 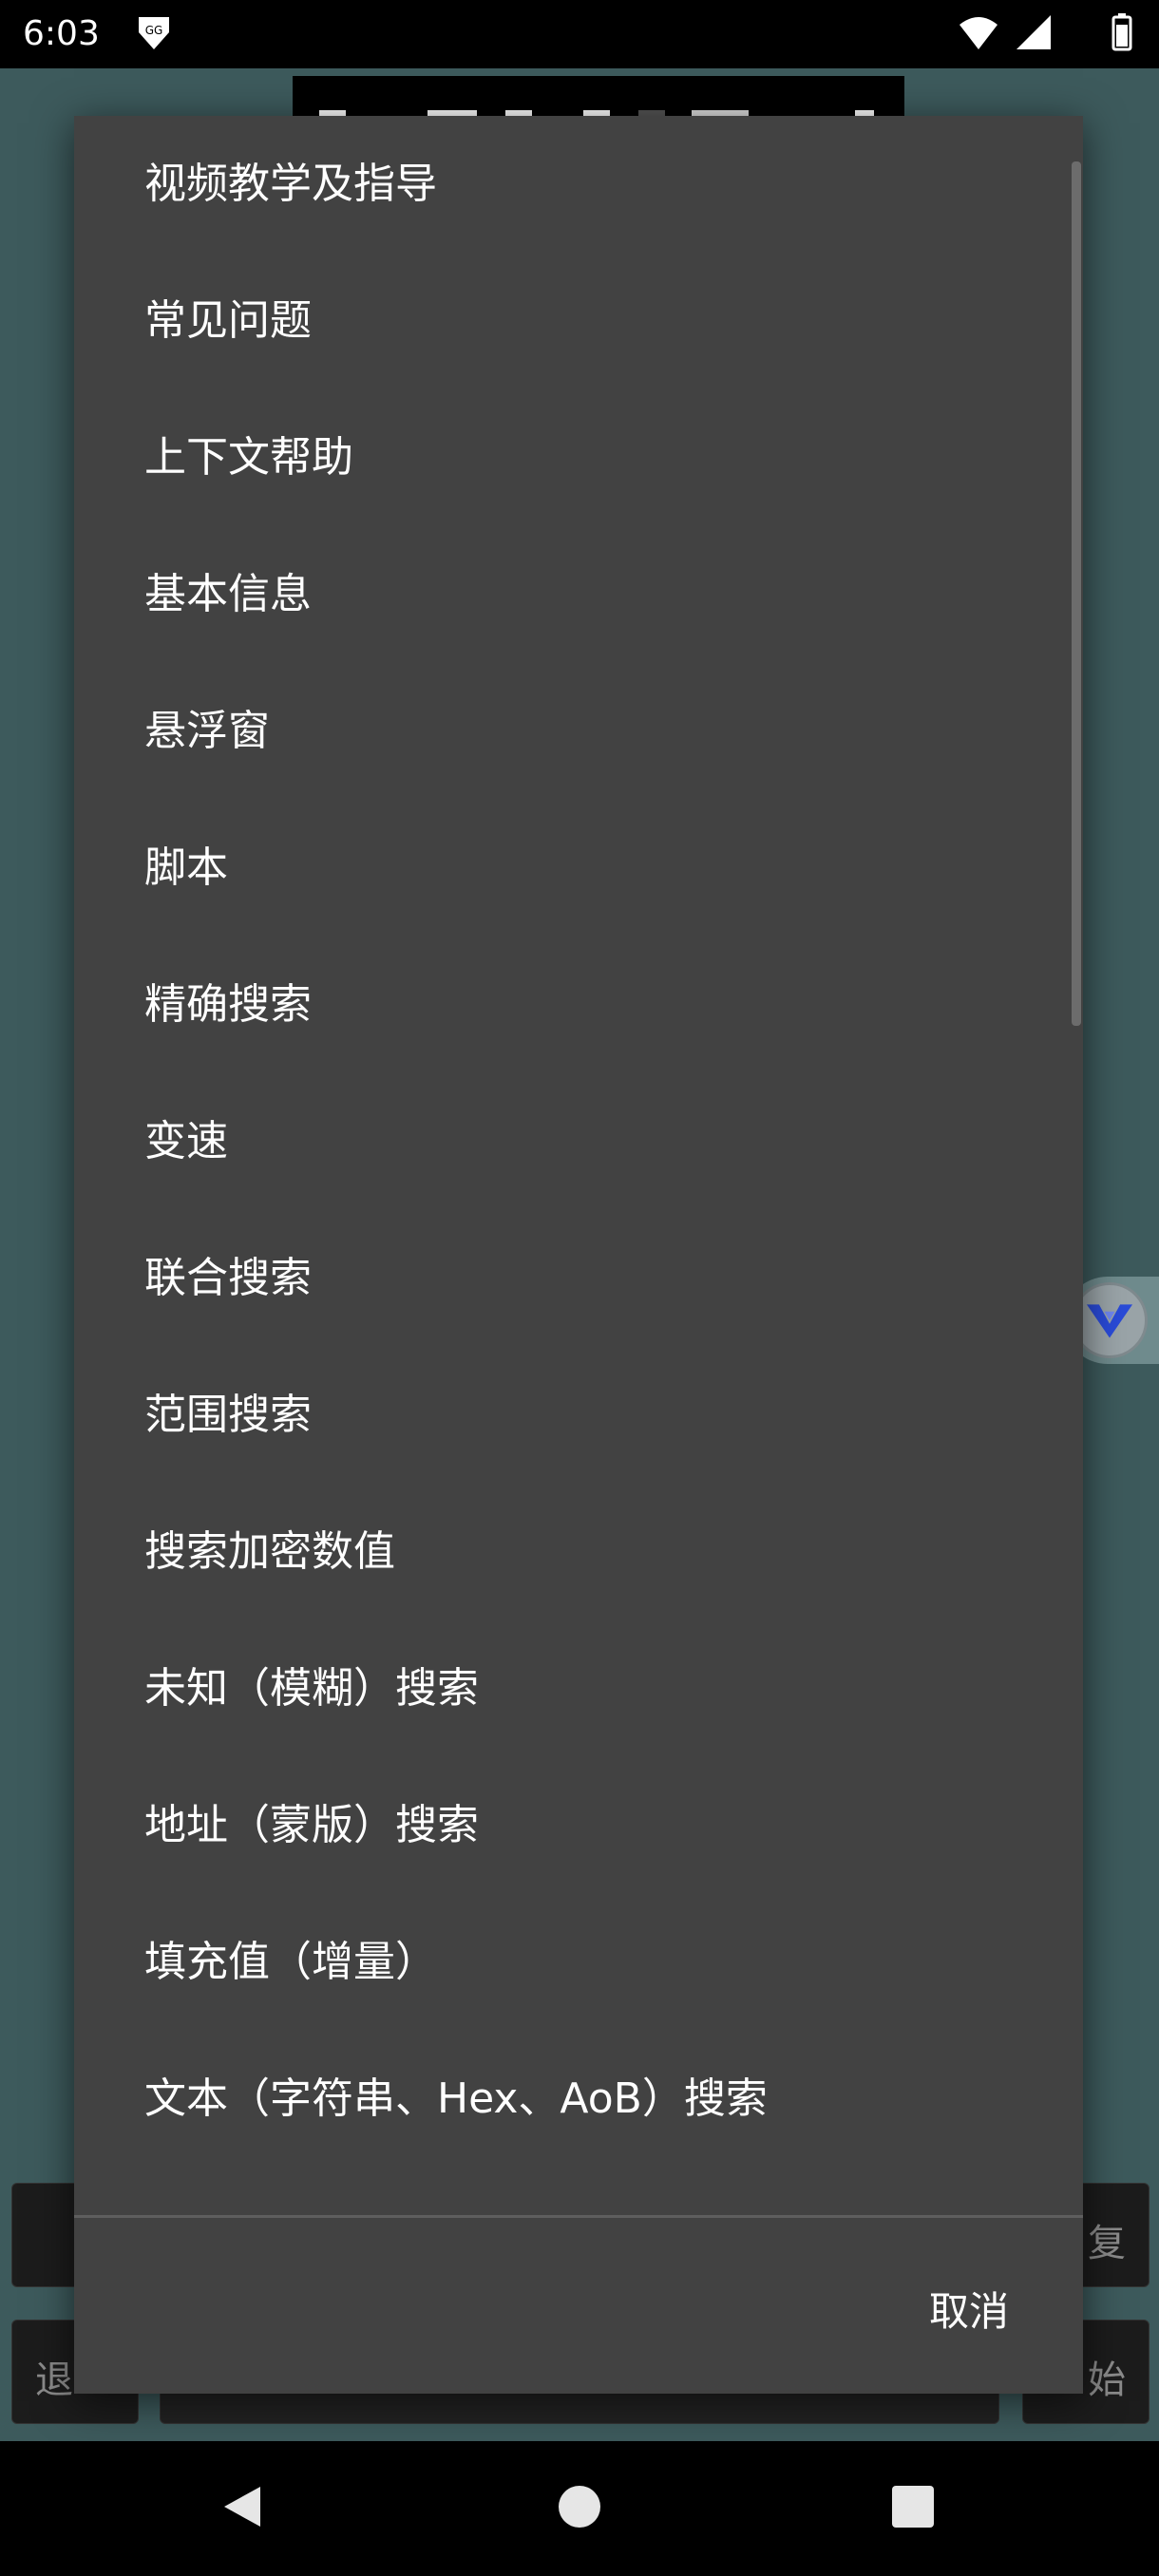 What do you see at coordinates (578, 594) in the screenshot?
I see `menu-item-basic-info: 基本信息` at bounding box center [578, 594].